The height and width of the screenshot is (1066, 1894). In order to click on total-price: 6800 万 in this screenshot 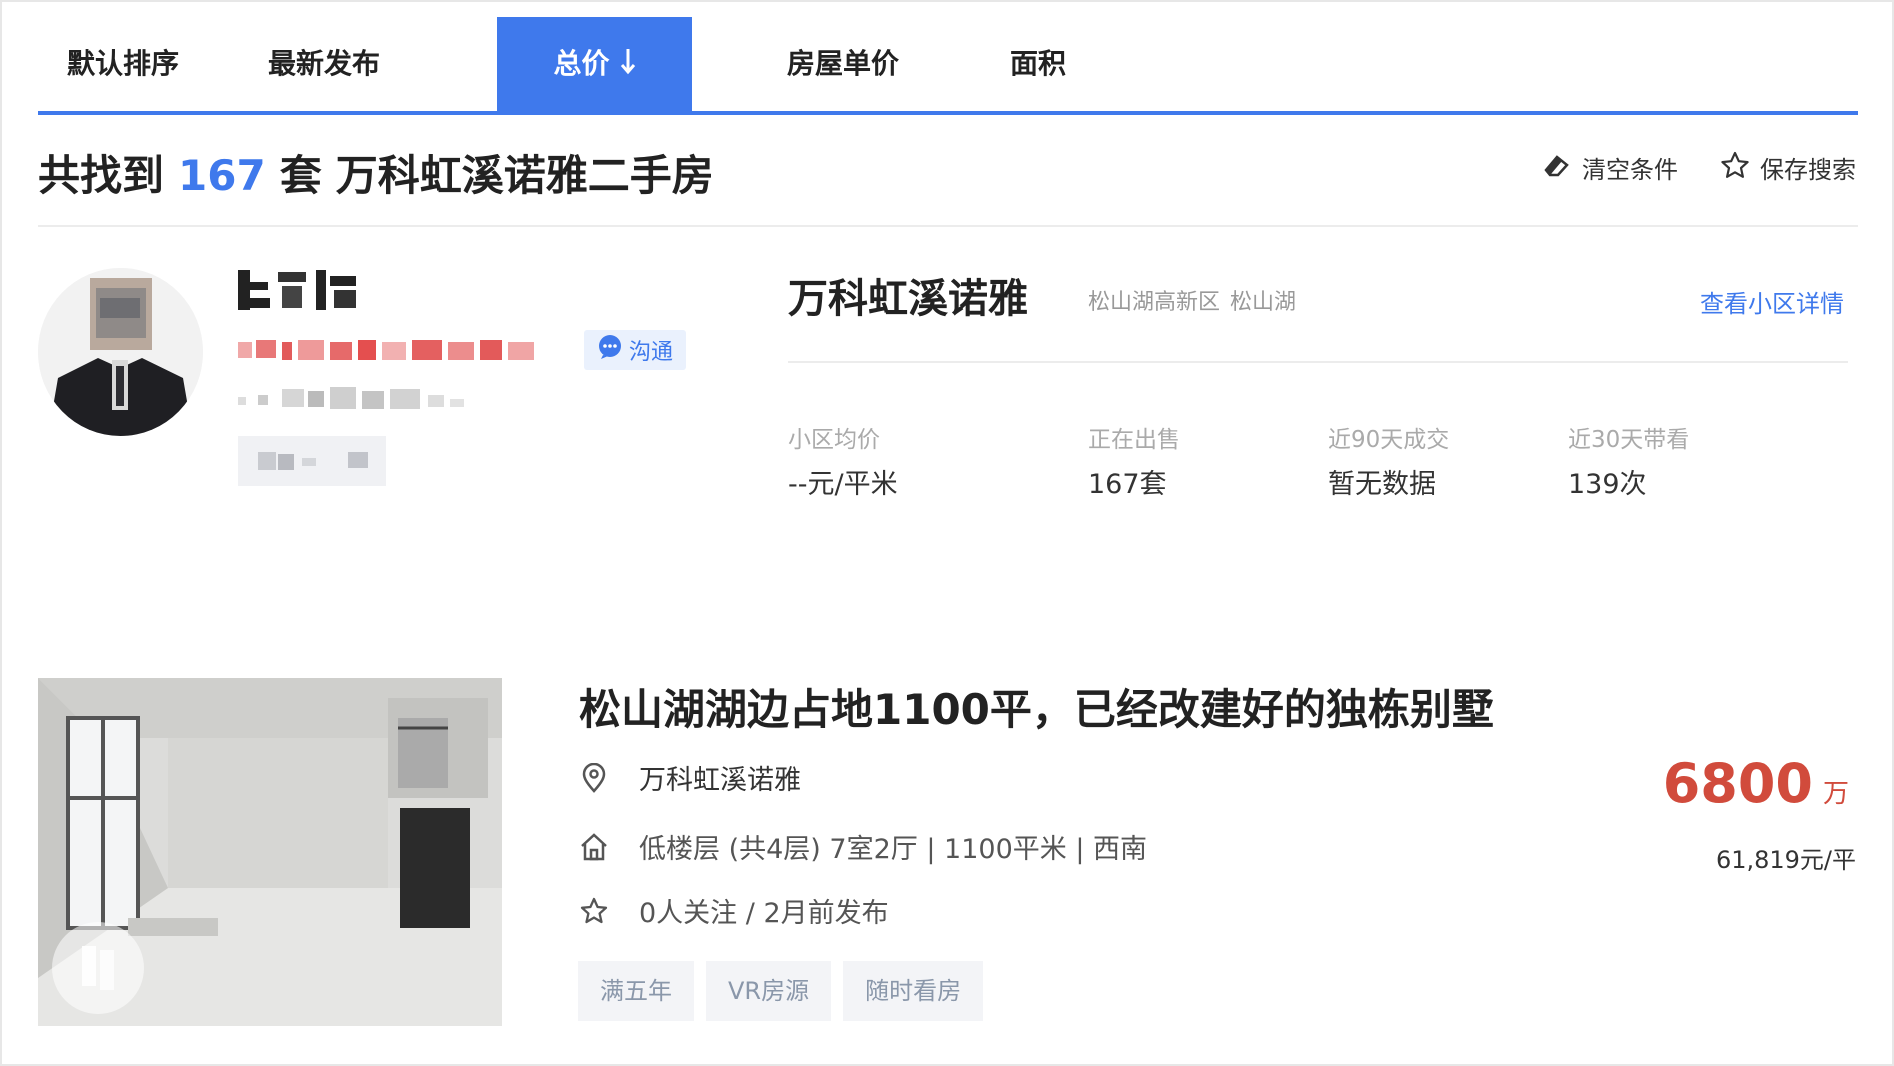, I will do `click(1755, 783)`.